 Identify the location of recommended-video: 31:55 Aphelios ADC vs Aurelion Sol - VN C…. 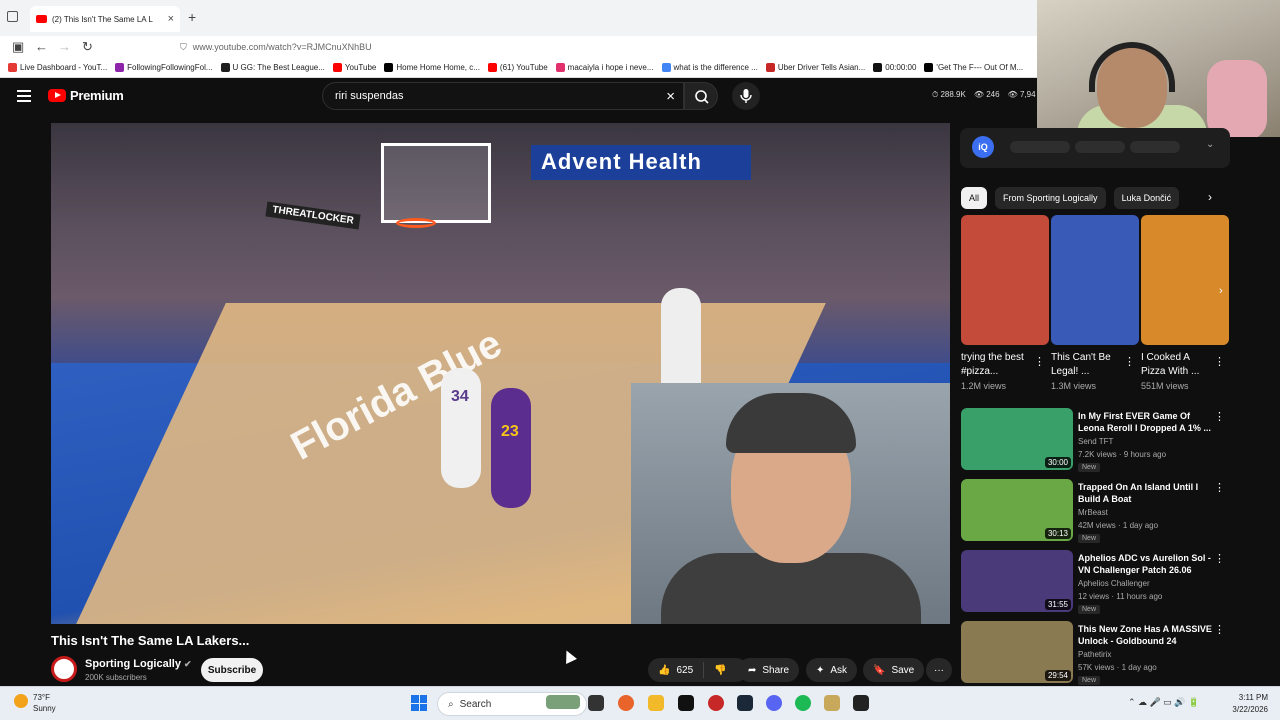
(1096, 582).